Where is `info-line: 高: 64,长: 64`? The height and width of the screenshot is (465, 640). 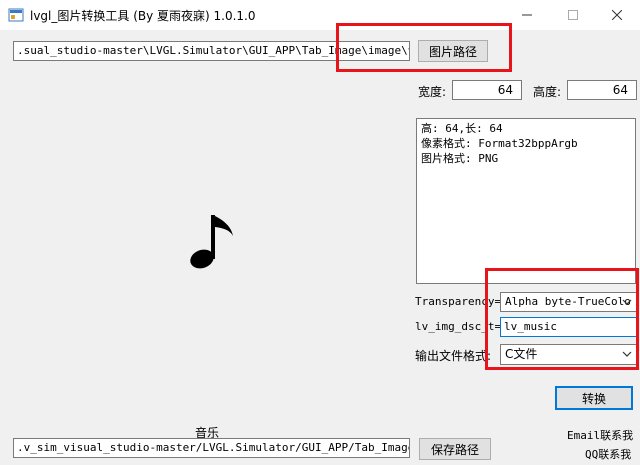 info-line: 高: 64,长: 64 is located at coordinates (462, 128).